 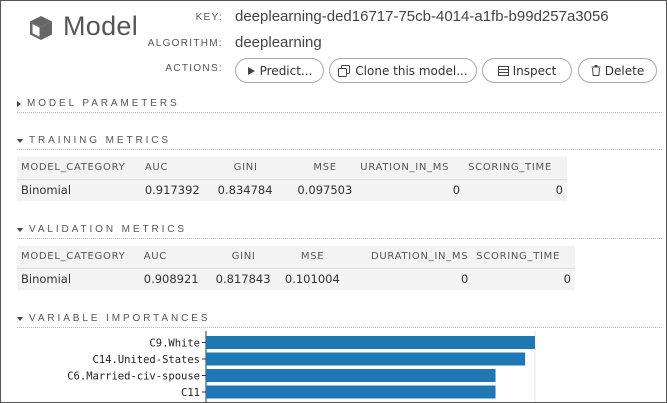 I want to click on table-cell: 0.101004, so click(x=312, y=279).